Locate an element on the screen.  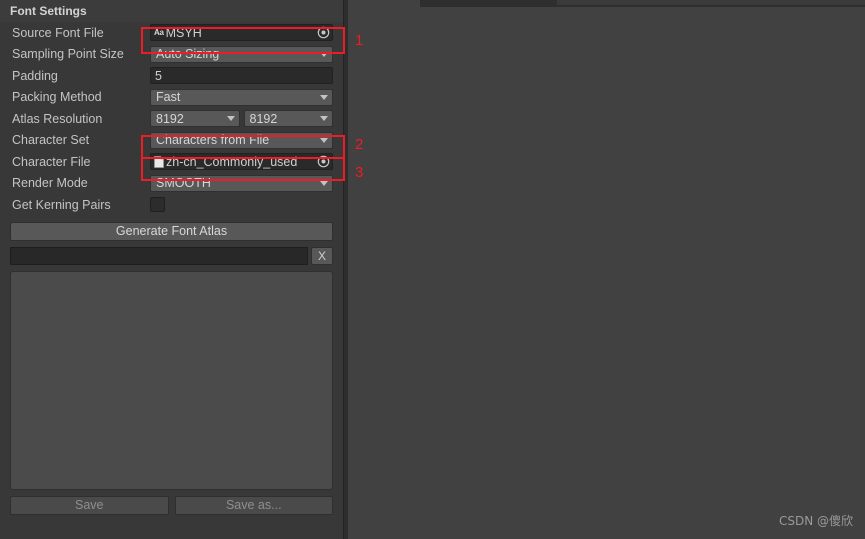
atlas-height-dropdown: 8192 is located at coordinates (288, 119).